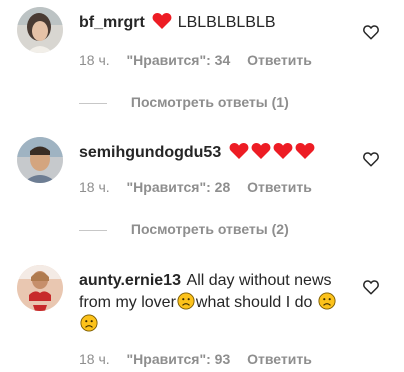 This screenshot has width=404, height=372. Describe the element at coordinates (254, 302) in the screenshot. I see `comment-text-part2: what should I do` at that location.